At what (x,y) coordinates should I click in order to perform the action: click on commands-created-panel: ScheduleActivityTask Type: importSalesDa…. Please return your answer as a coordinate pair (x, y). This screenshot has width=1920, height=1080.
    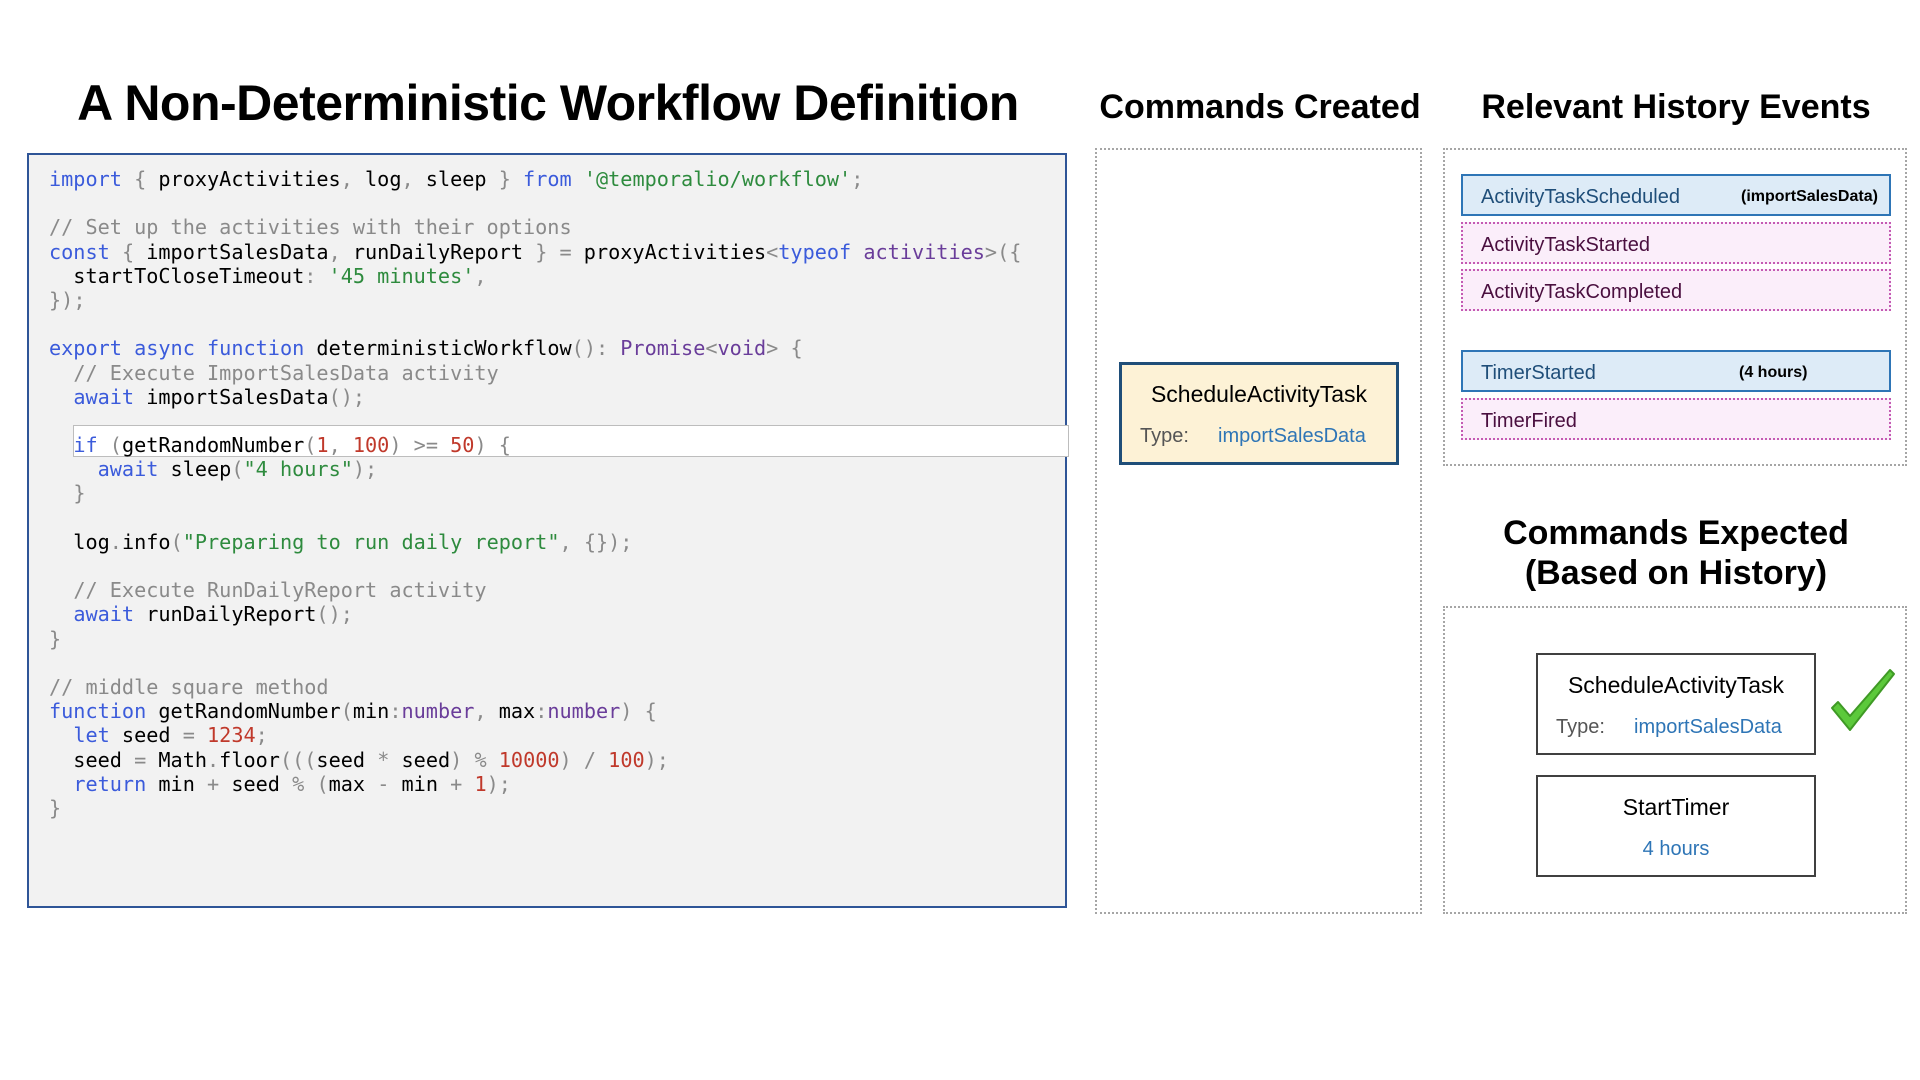
    Looking at the image, I should click on (1258, 531).